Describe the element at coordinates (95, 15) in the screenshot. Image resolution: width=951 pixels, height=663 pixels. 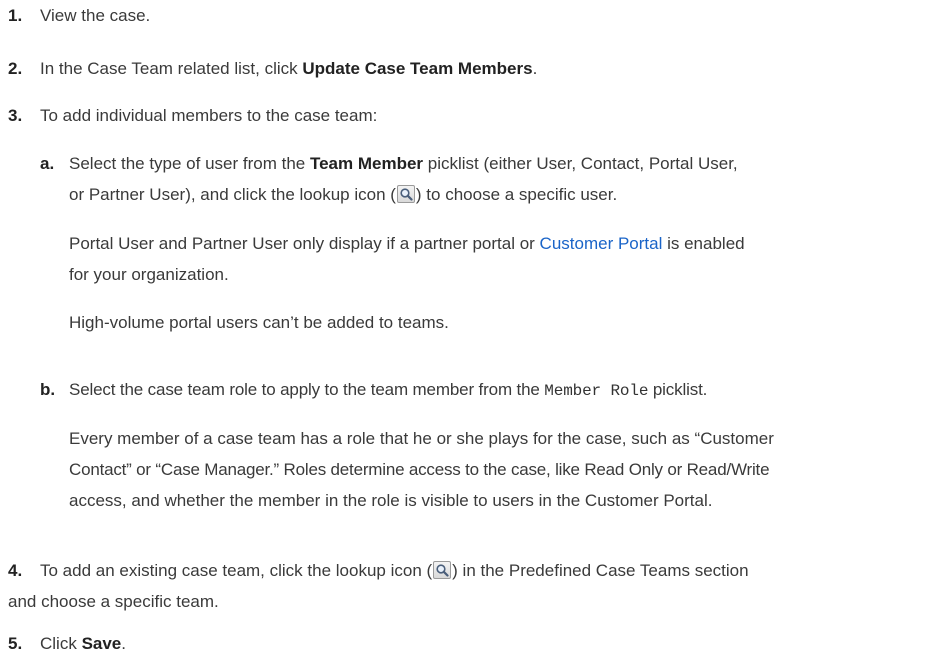
I see `step-text: View the case.` at that location.